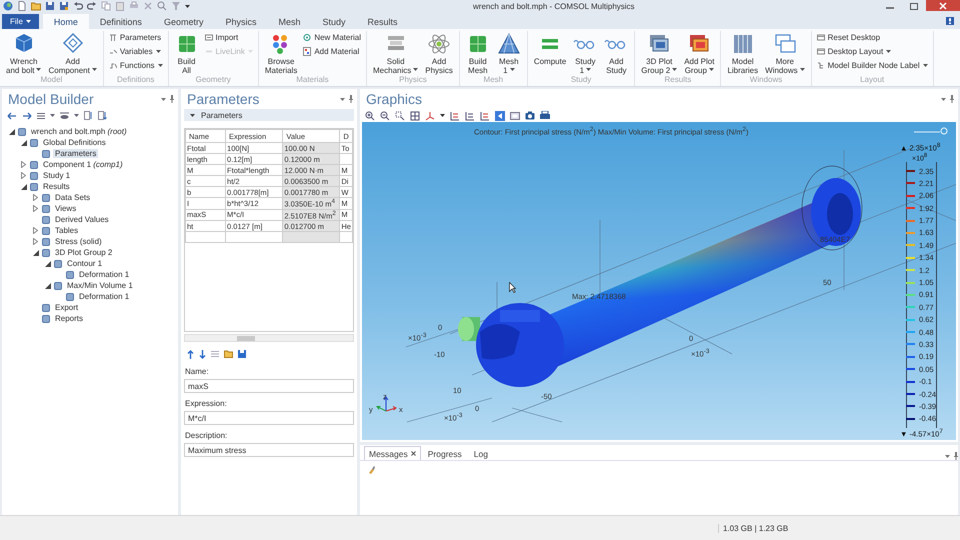 The width and height of the screenshot is (960, 540). What do you see at coordinates (485, 115) in the screenshot?
I see `zx-view-icon` at bounding box center [485, 115].